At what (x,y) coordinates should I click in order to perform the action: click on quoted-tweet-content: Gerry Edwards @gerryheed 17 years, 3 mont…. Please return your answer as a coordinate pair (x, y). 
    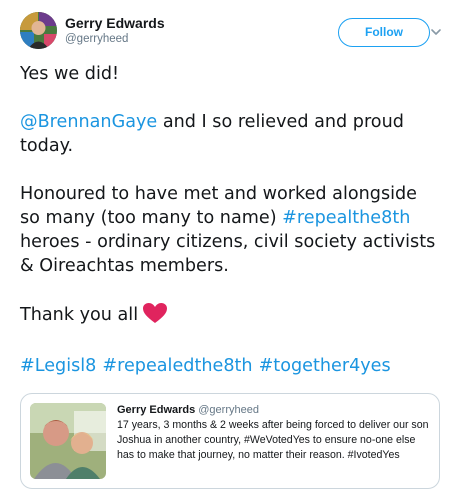
    Looking at the image, I should click on (275, 433).